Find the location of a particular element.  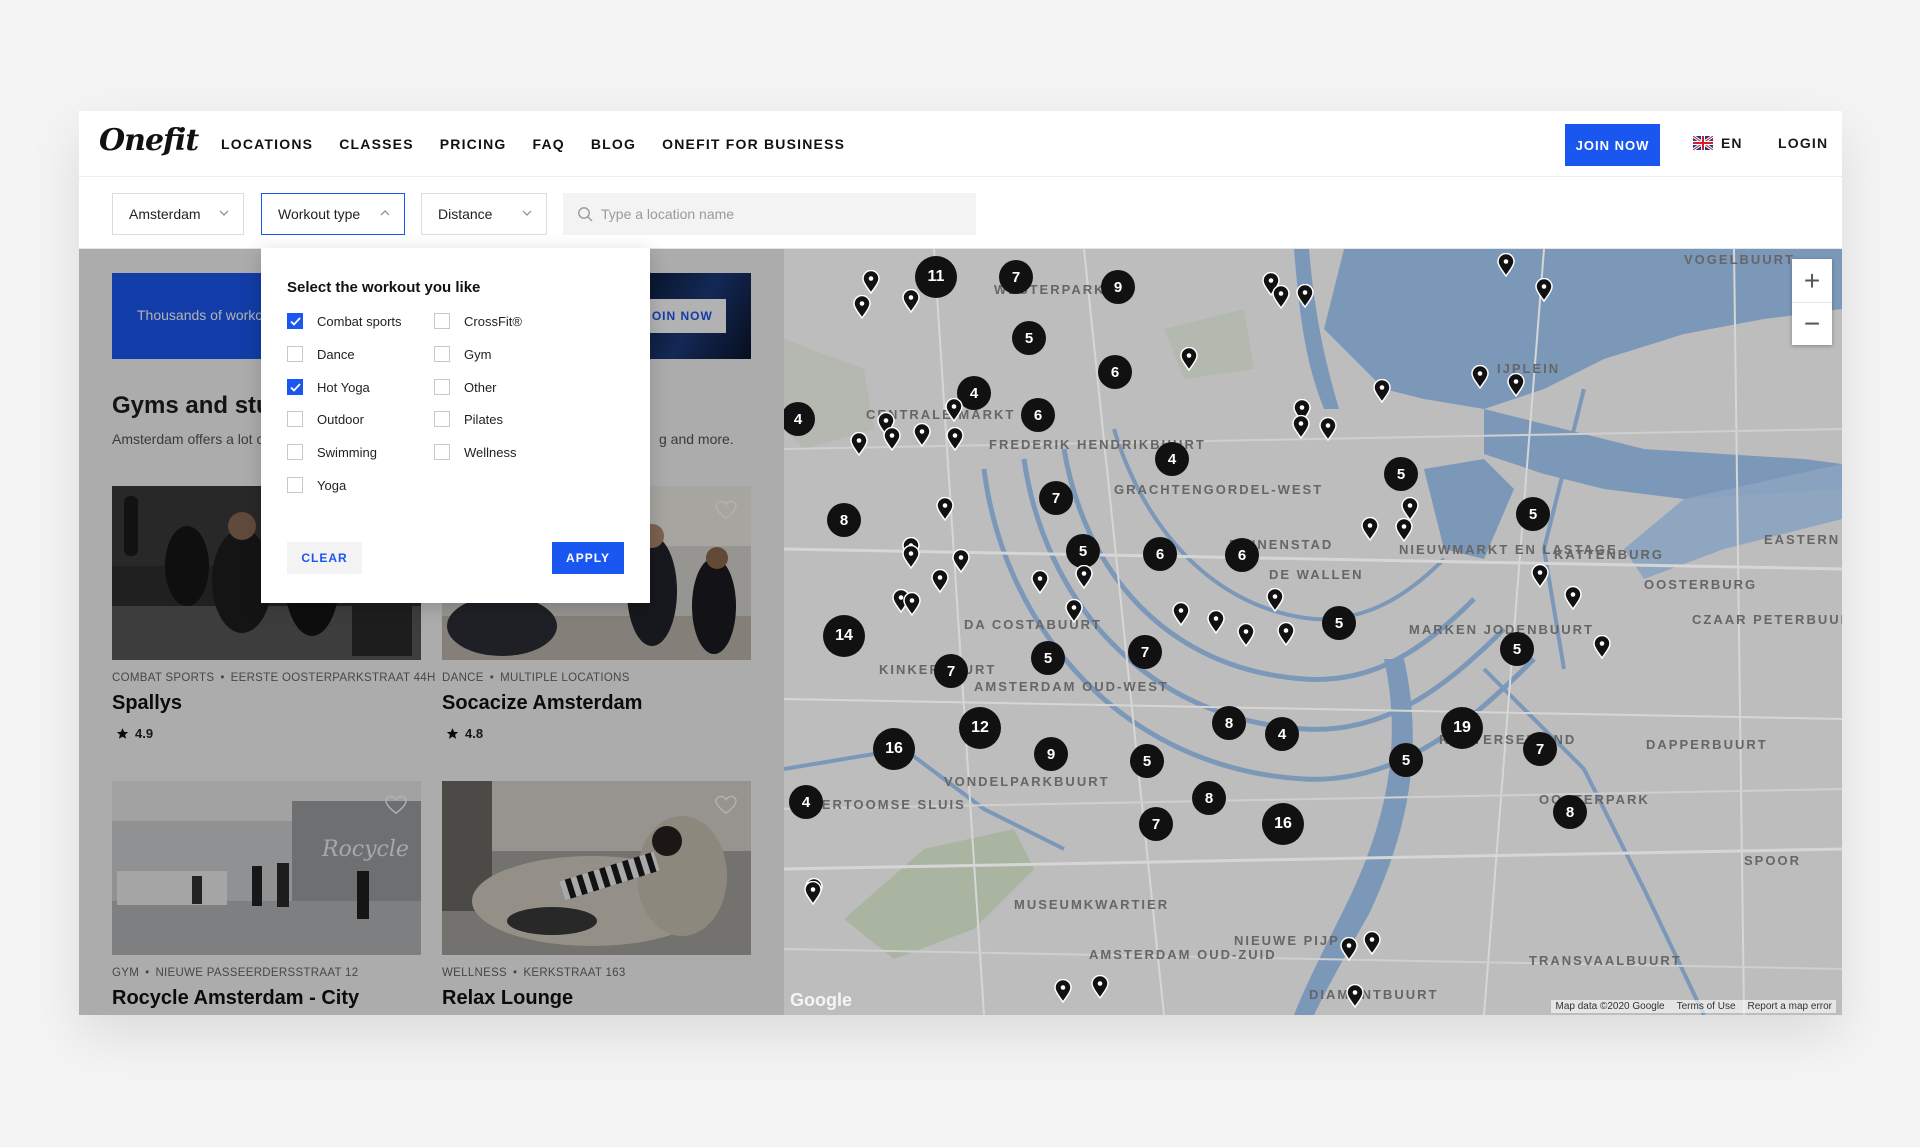

zoom-in-button: + is located at coordinates (1812, 280).